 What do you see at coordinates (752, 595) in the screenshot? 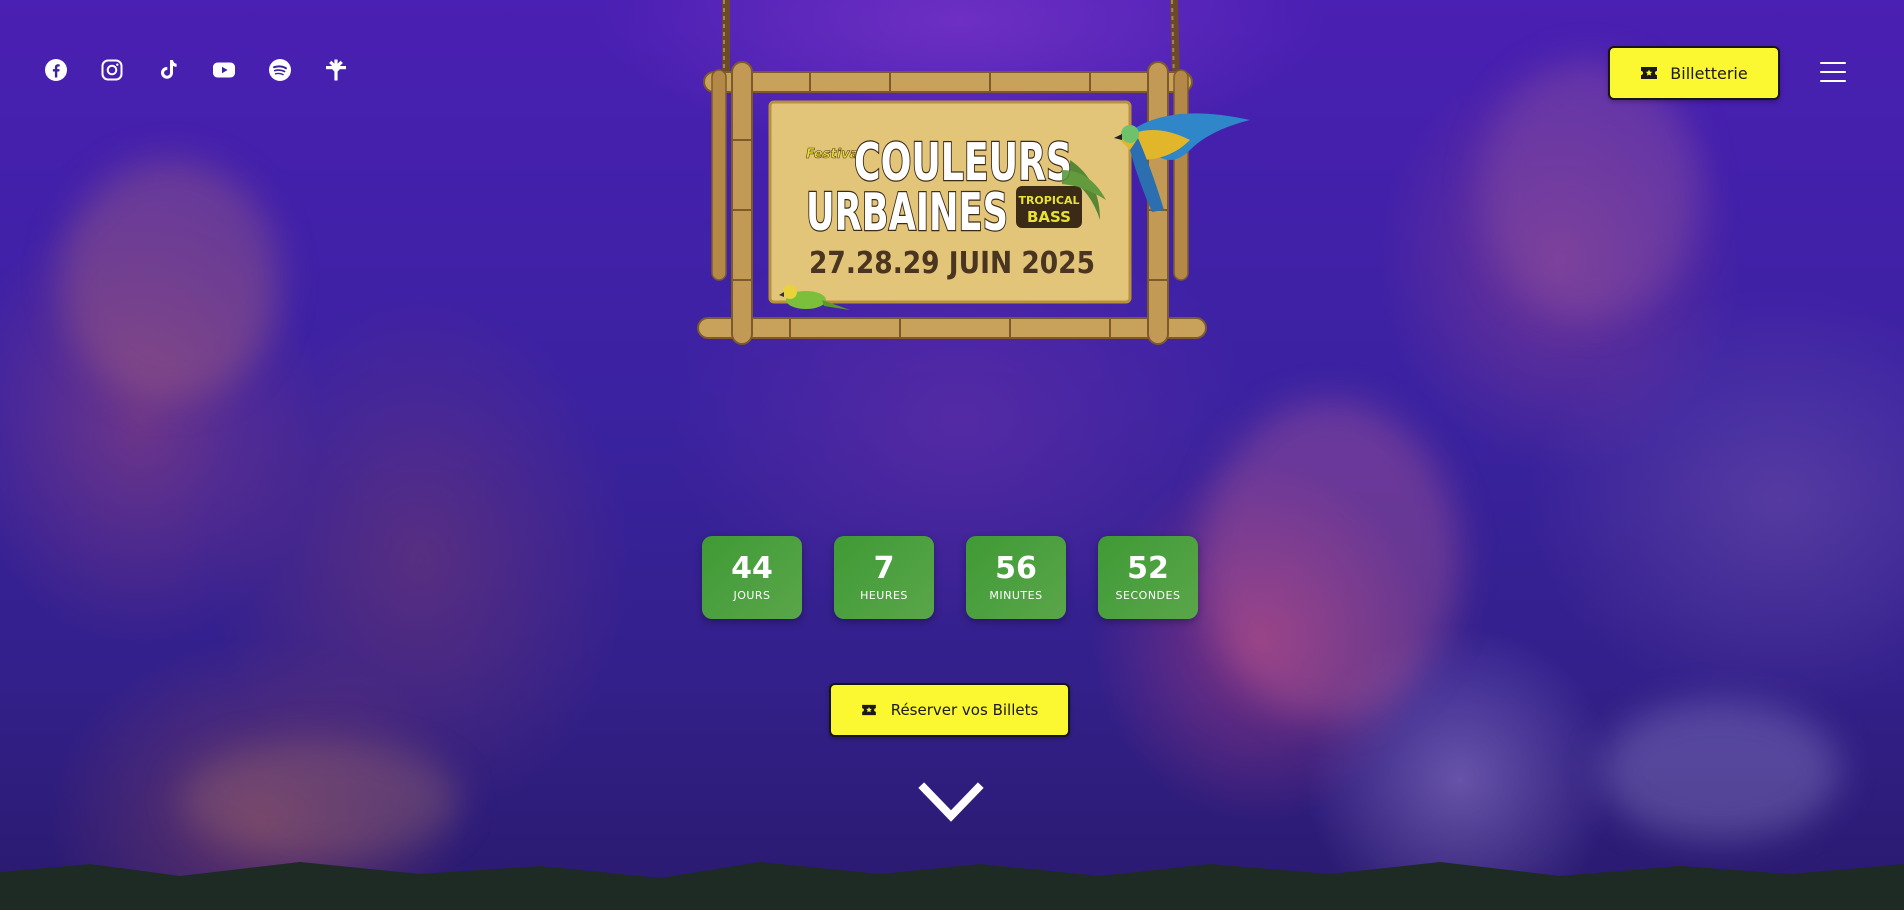
I see `countdown-days-label: JOURS` at bounding box center [752, 595].